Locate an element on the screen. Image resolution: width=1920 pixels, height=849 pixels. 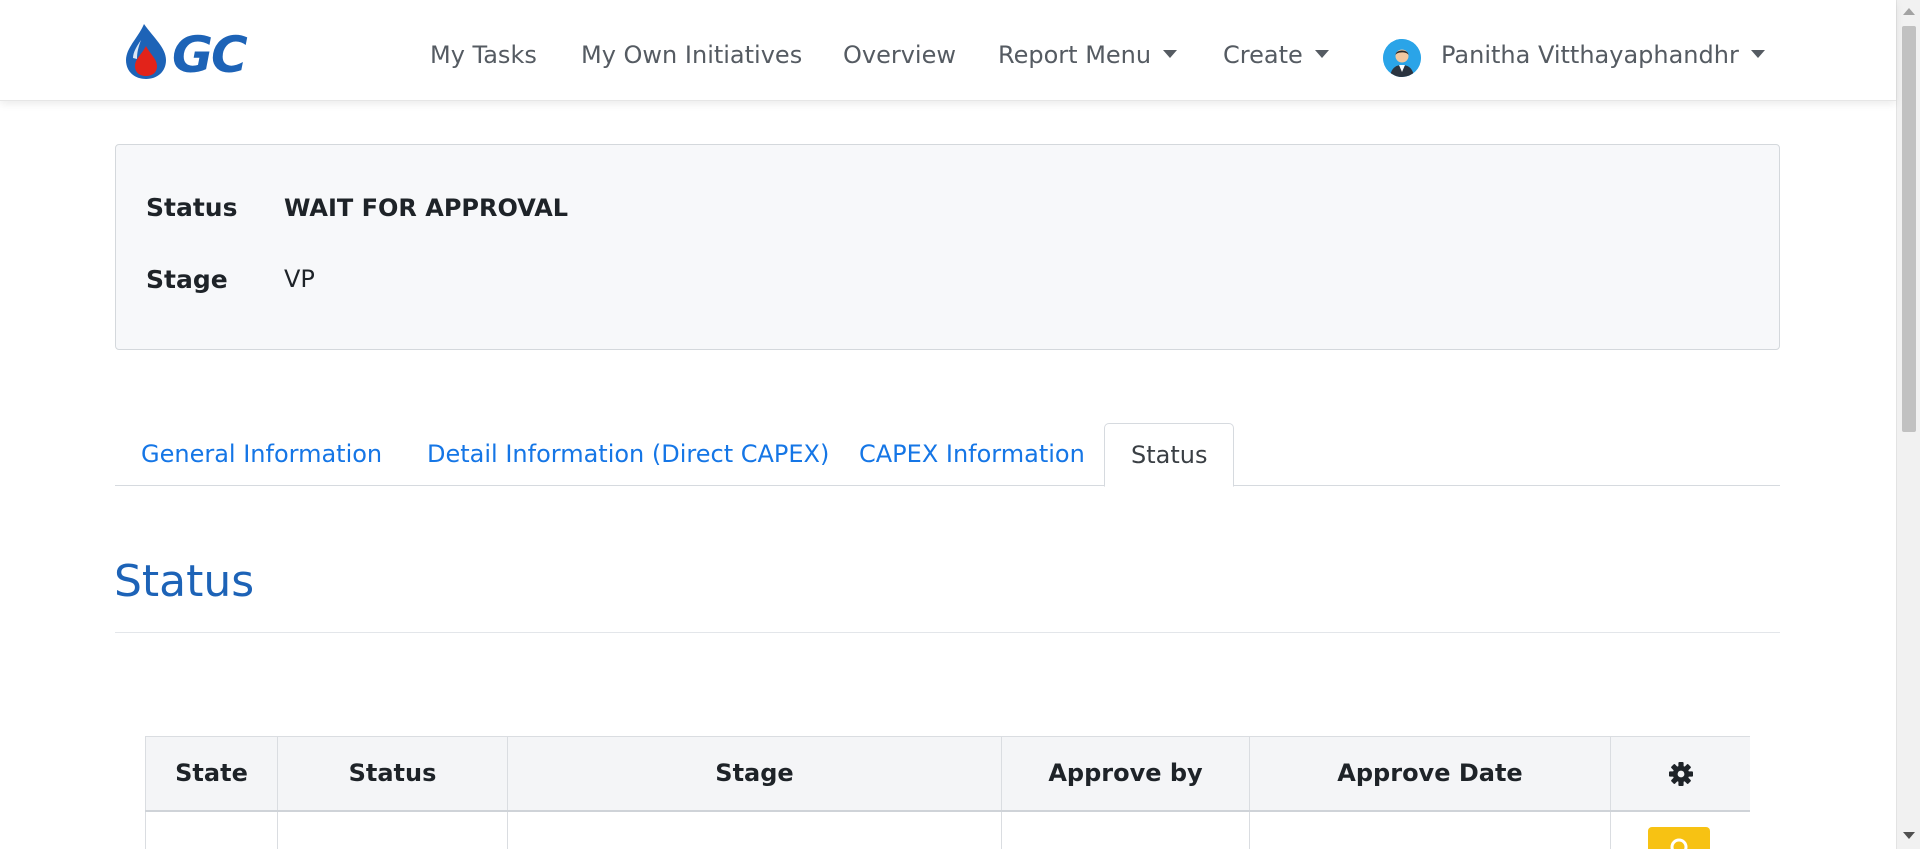
column-header-status: Status is located at coordinates (392, 774).